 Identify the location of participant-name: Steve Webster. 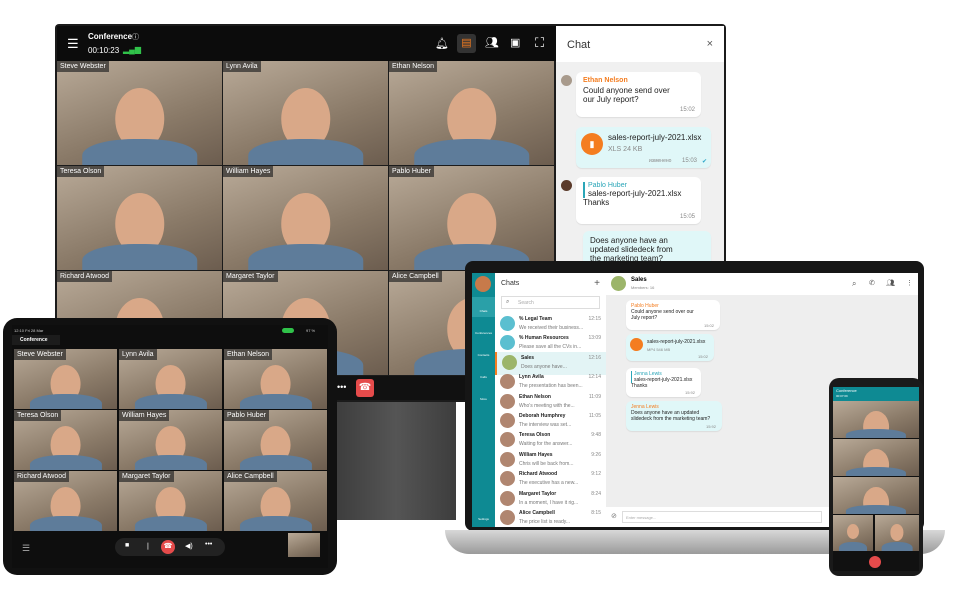
(83, 66).